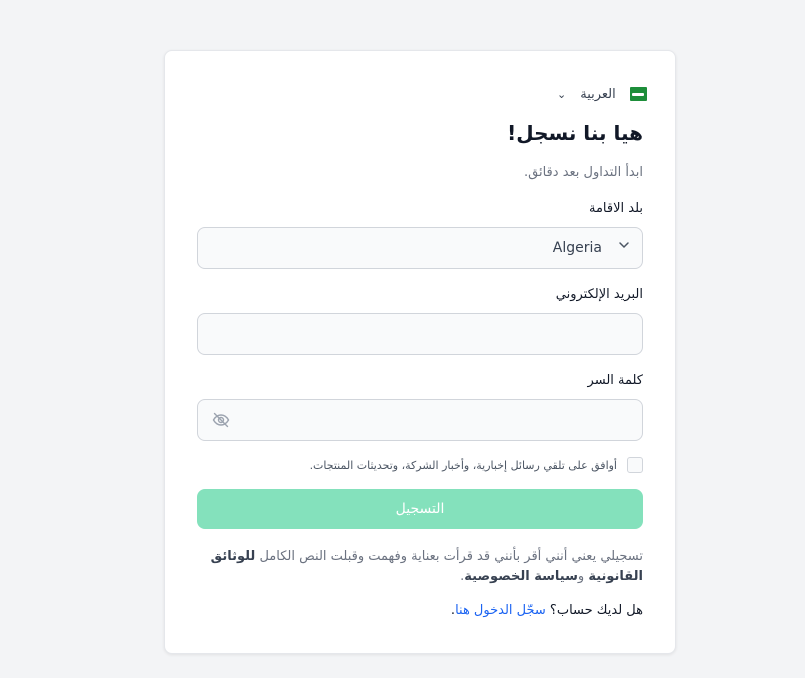 This screenshot has width=805, height=678. Describe the element at coordinates (420, 420) in the screenshot. I see `password-field` at that location.